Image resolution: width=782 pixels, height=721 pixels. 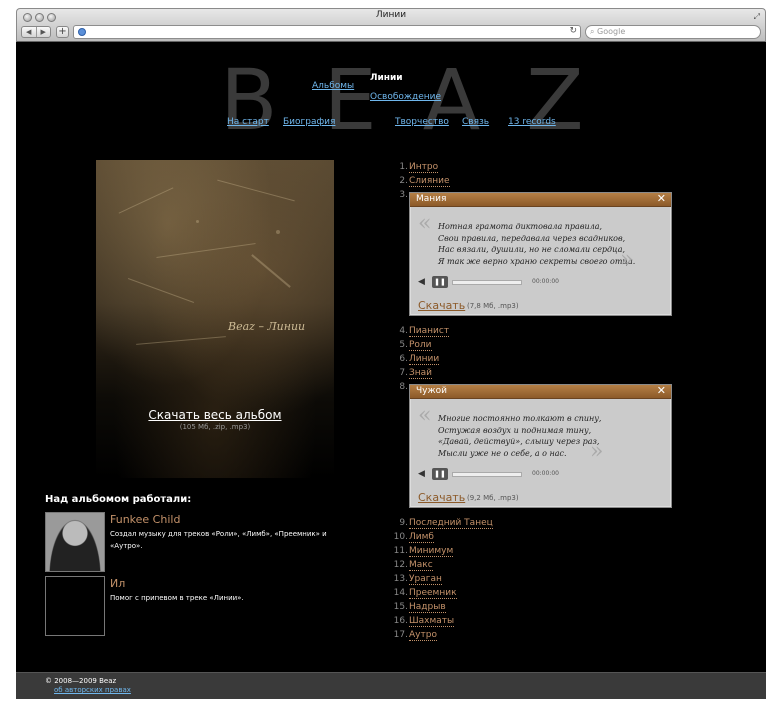 What do you see at coordinates (215, 427) in the screenshot?
I see `download-album-note: (105 Мб, .zip, .mp3)` at bounding box center [215, 427].